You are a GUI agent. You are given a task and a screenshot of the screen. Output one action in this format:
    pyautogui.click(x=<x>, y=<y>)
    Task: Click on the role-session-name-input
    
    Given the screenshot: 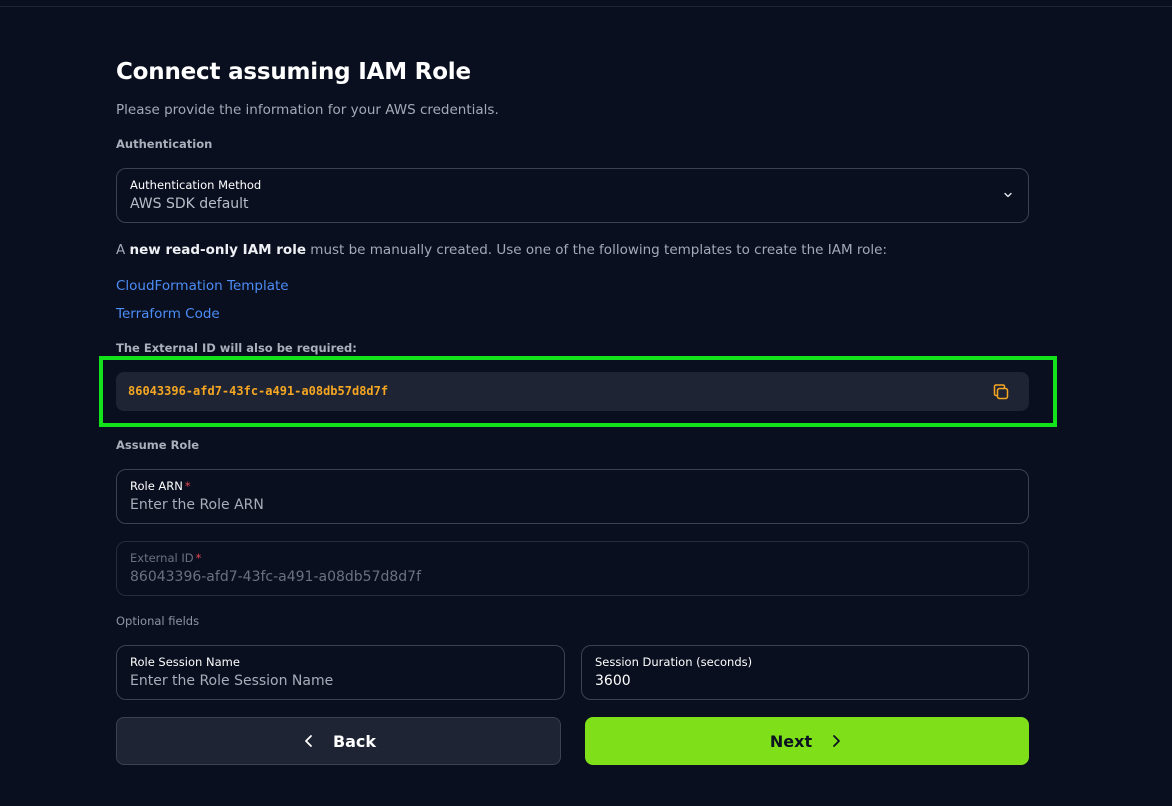 What is the action you would take?
    pyautogui.click(x=340, y=681)
    